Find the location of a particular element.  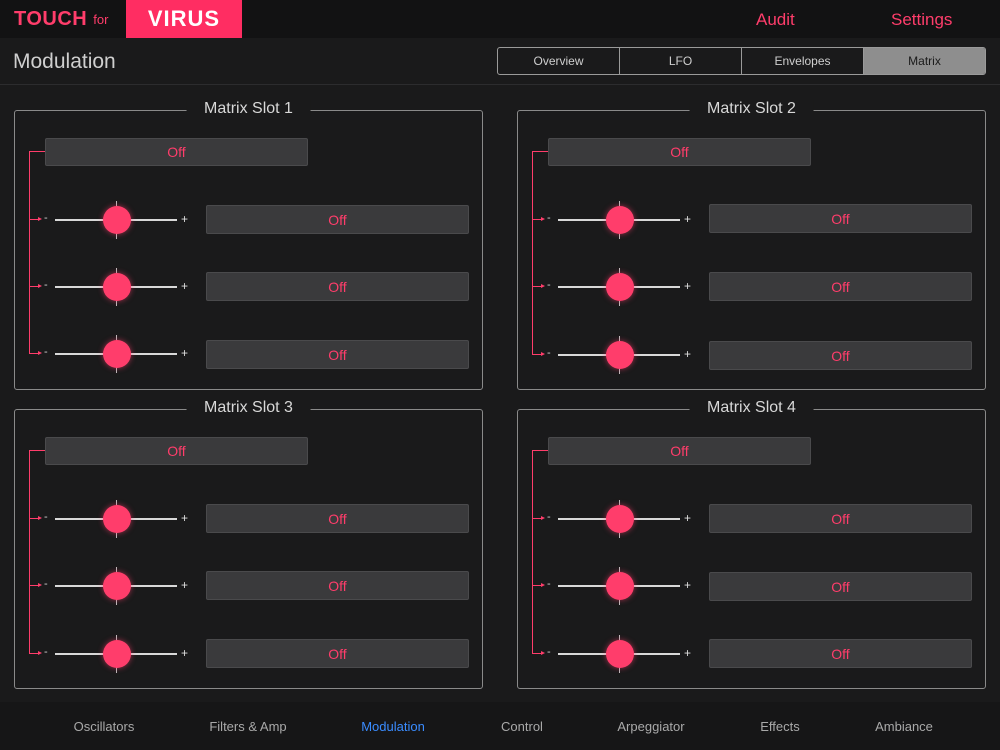

slot-title: Matrix Slot 3 is located at coordinates (248, 408).